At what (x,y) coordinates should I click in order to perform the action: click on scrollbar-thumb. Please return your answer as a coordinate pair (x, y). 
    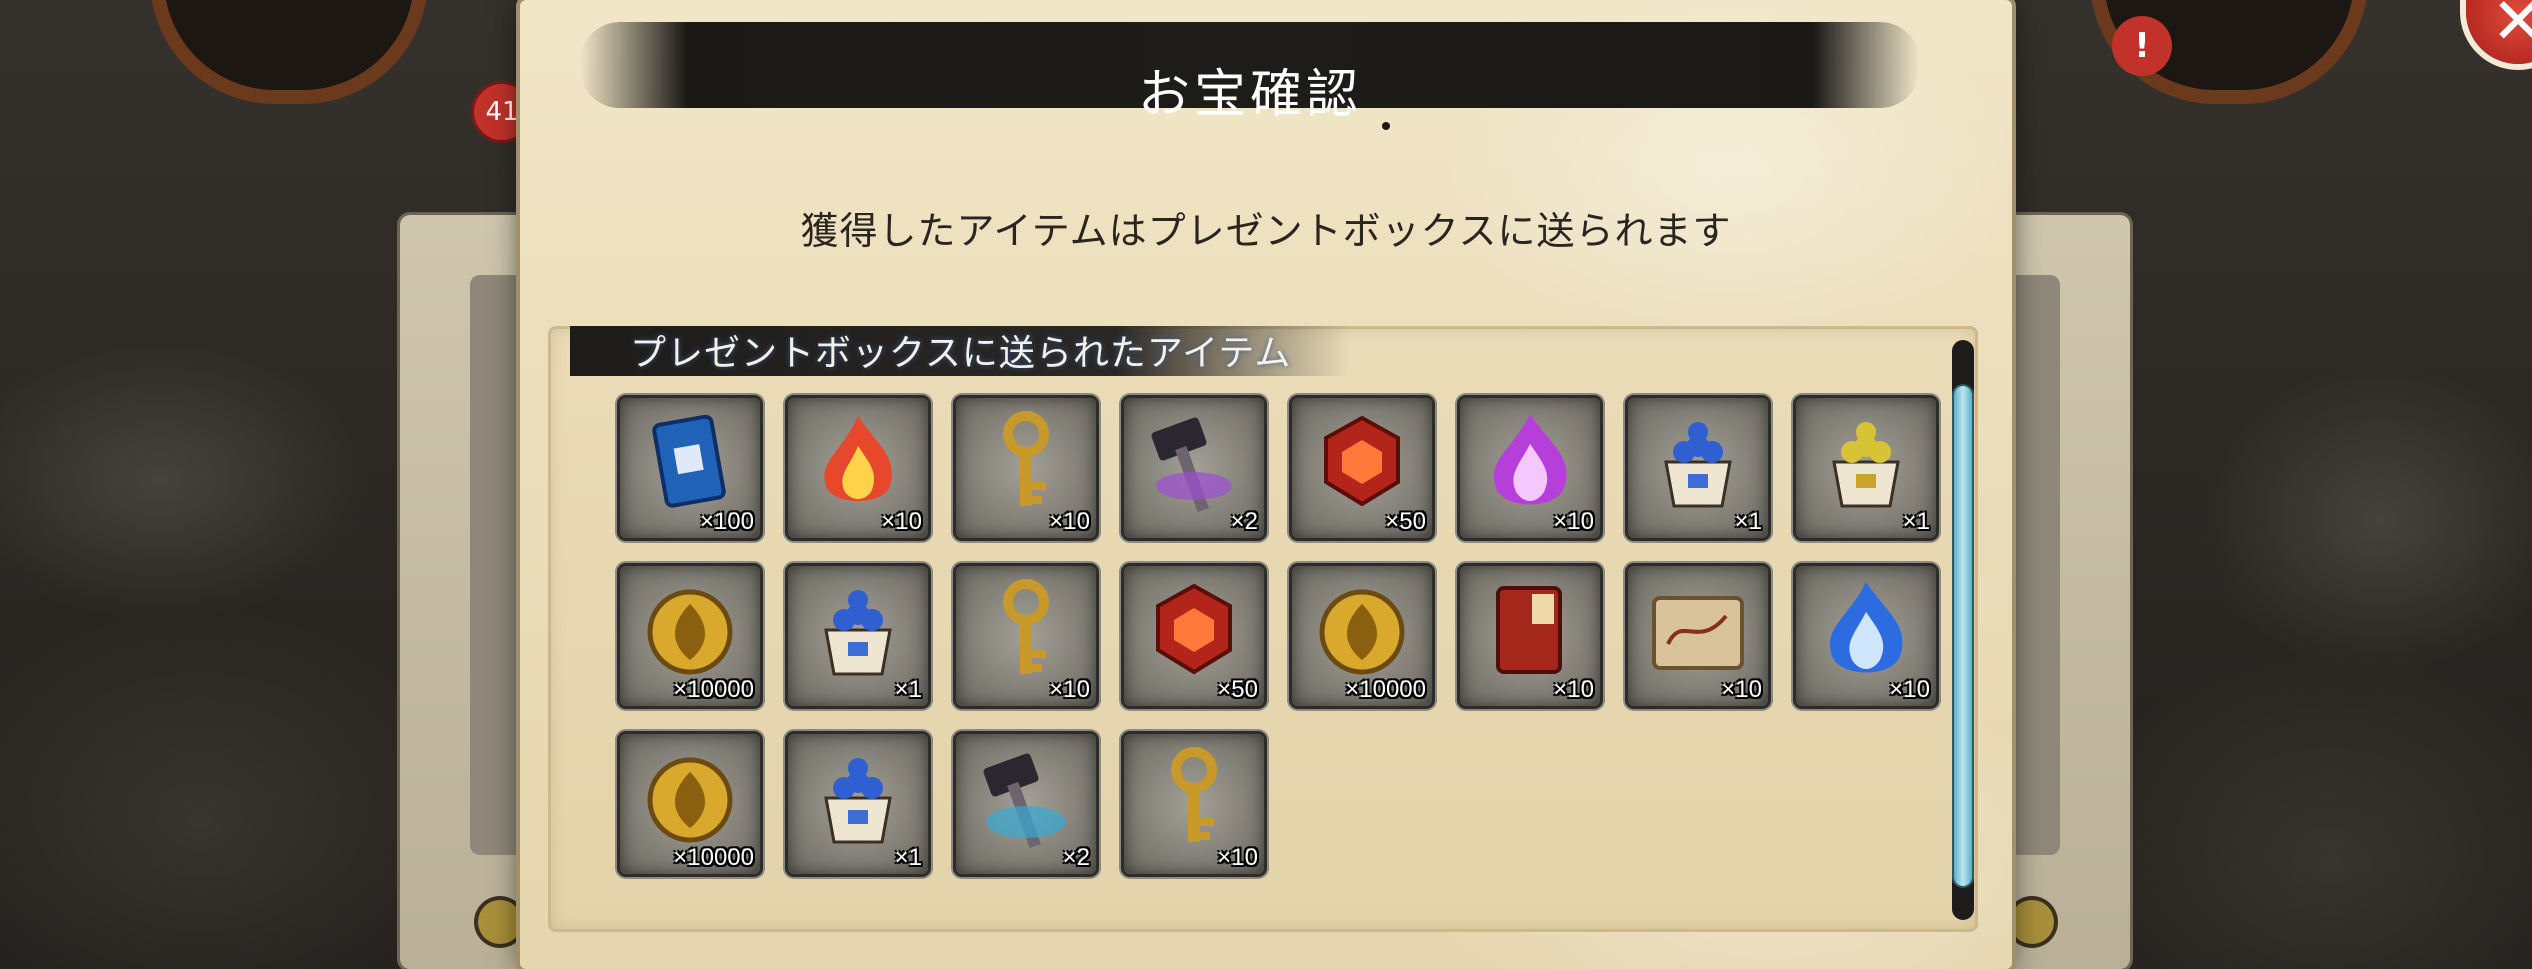
    Looking at the image, I should click on (1963, 636).